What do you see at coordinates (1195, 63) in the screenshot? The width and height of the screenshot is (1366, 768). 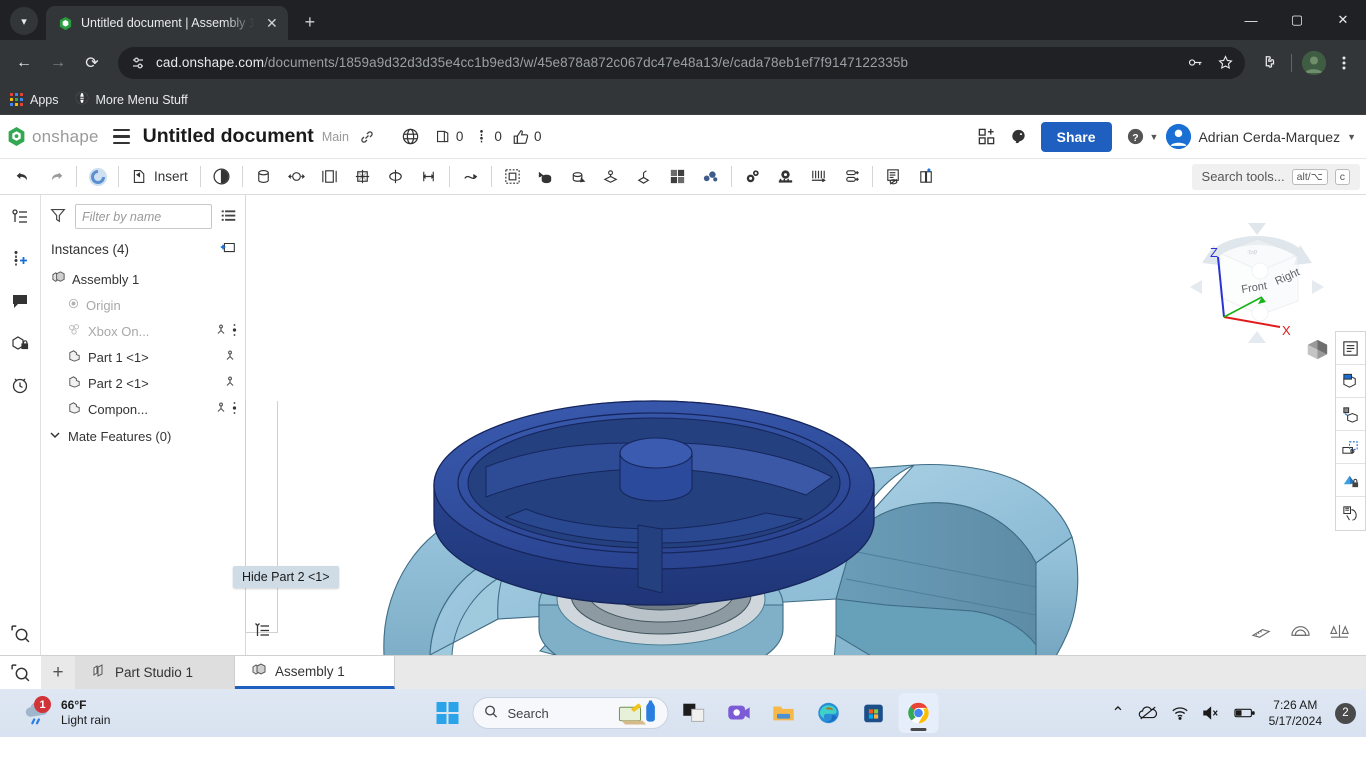 I see `key-icon` at bounding box center [1195, 63].